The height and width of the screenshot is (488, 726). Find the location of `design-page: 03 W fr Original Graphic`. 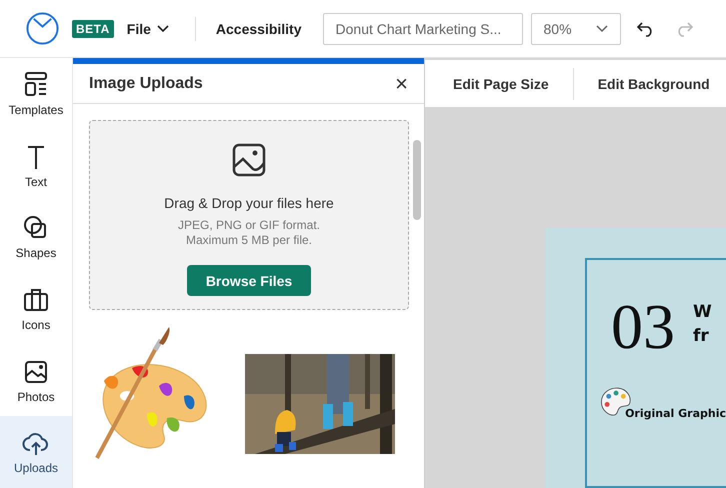

design-page: 03 W fr Original Graphic is located at coordinates (635, 358).